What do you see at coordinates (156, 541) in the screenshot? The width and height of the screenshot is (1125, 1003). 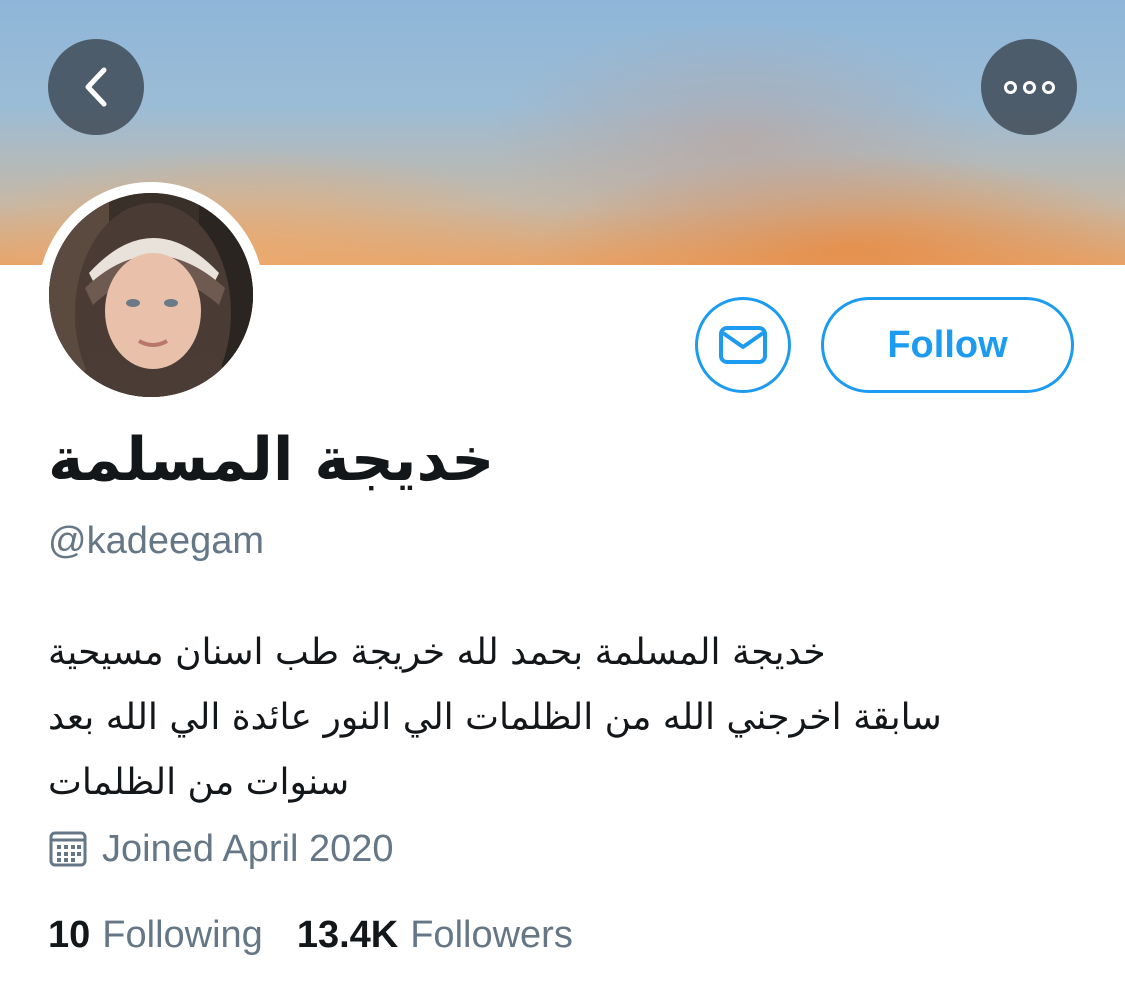 I see `user-handle: @kadeegam` at bounding box center [156, 541].